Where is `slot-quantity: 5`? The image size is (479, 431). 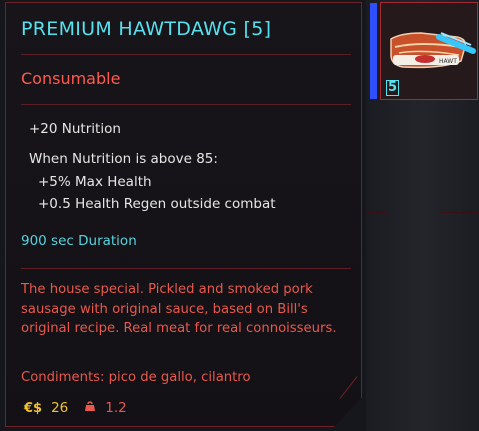 slot-quantity: 5 is located at coordinates (392, 88).